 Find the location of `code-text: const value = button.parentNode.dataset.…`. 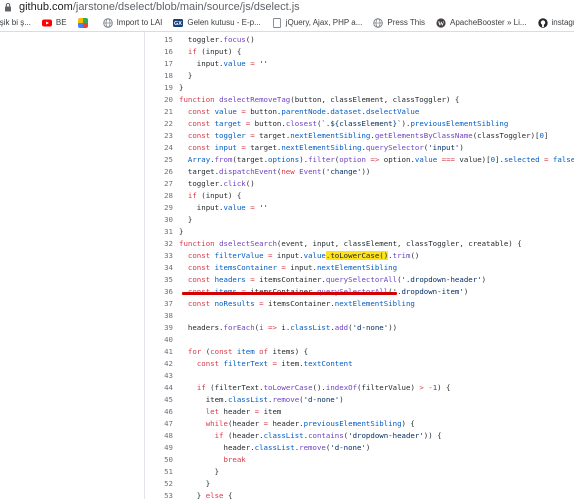

code-text: const value = button.parentNode.dataset.… is located at coordinates (303, 111).